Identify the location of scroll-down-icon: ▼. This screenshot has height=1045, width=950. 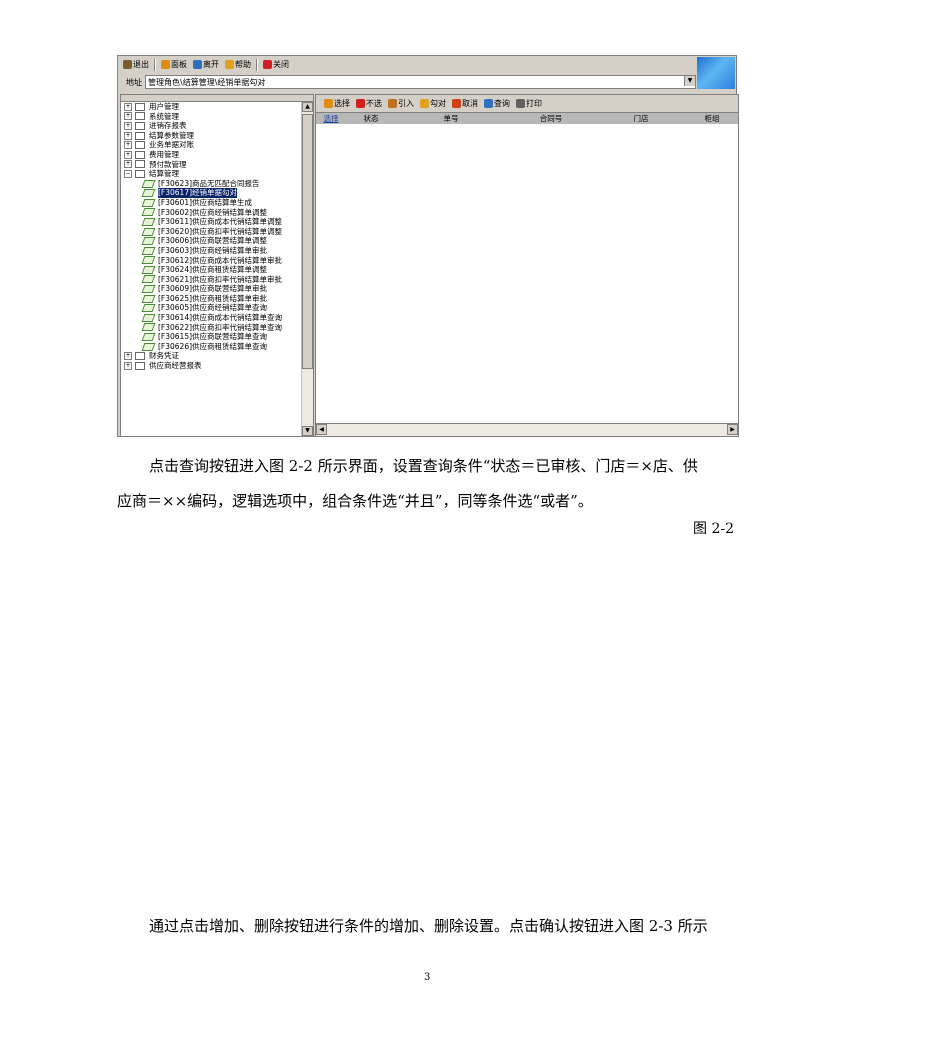
(307, 431).